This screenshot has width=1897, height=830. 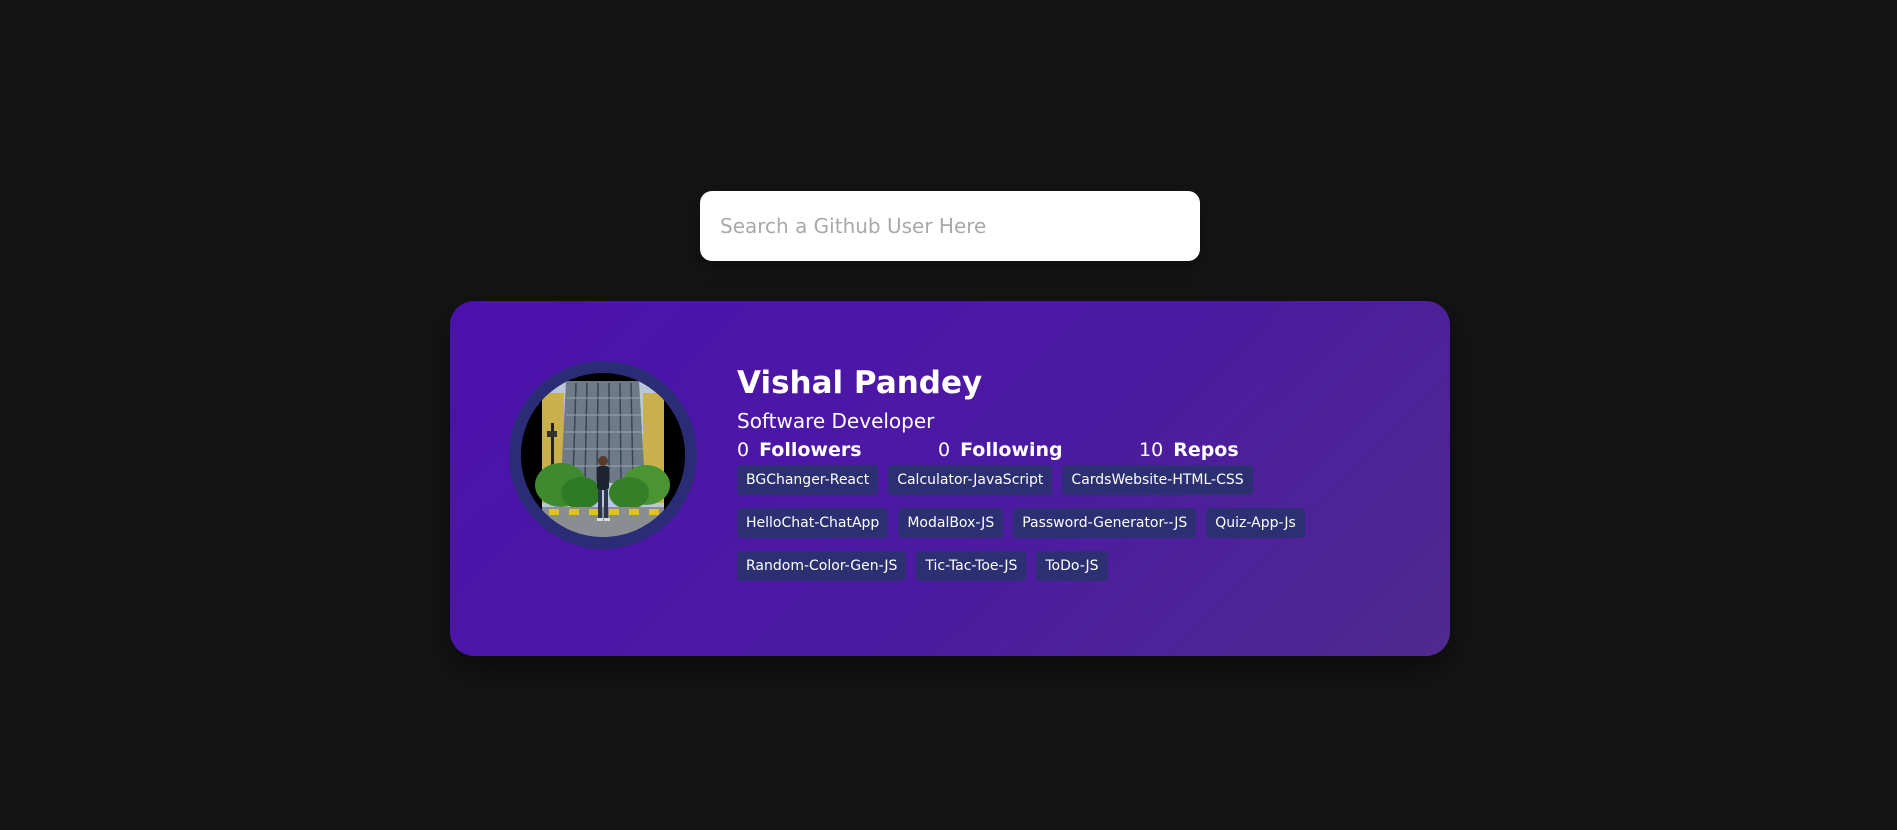 What do you see at coordinates (1072, 566) in the screenshot?
I see `repo-link: ToDo-JS` at bounding box center [1072, 566].